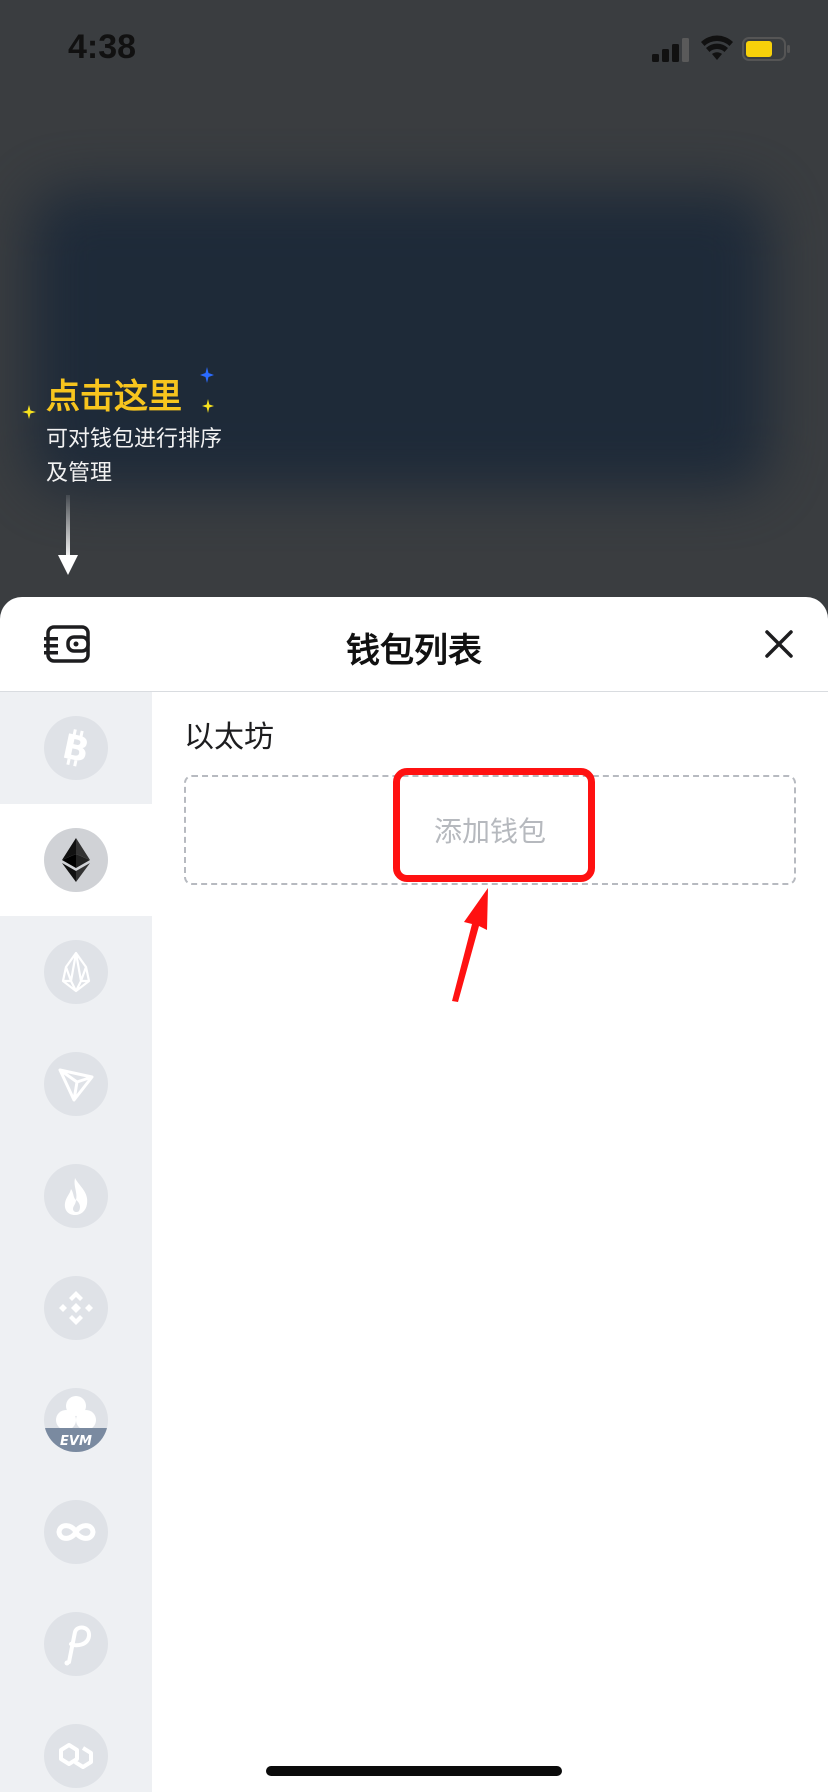 The width and height of the screenshot is (828, 1792). I want to click on annotation-highlight-box, so click(494, 825).